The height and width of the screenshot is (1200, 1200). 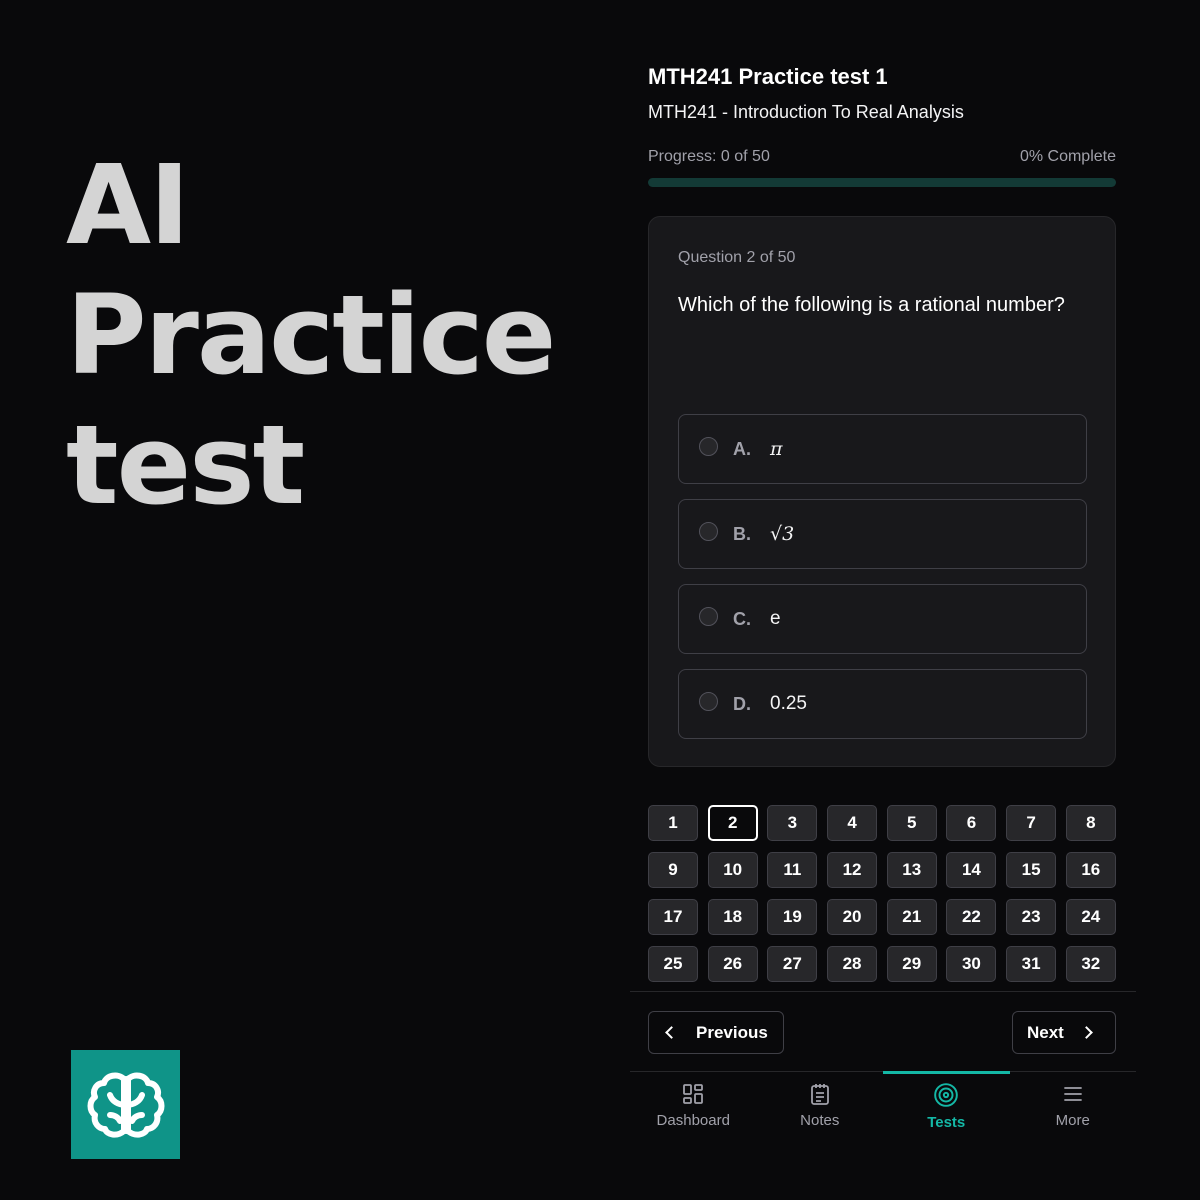 What do you see at coordinates (1090, 823) in the screenshot?
I see `question-nav-button: 8` at bounding box center [1090, 823].